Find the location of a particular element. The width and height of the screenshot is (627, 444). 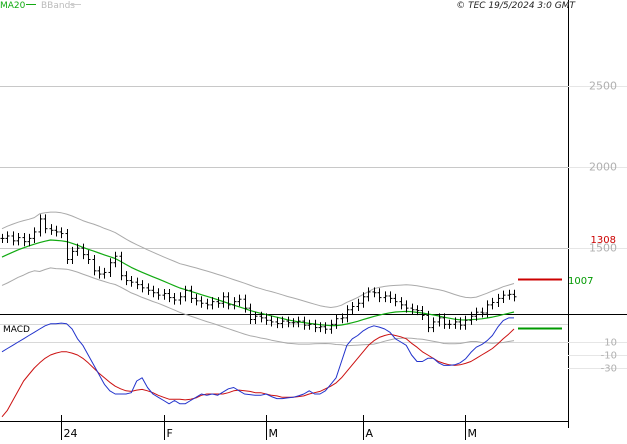

x-tick-label: 24 is located at coordinates (71, 433).